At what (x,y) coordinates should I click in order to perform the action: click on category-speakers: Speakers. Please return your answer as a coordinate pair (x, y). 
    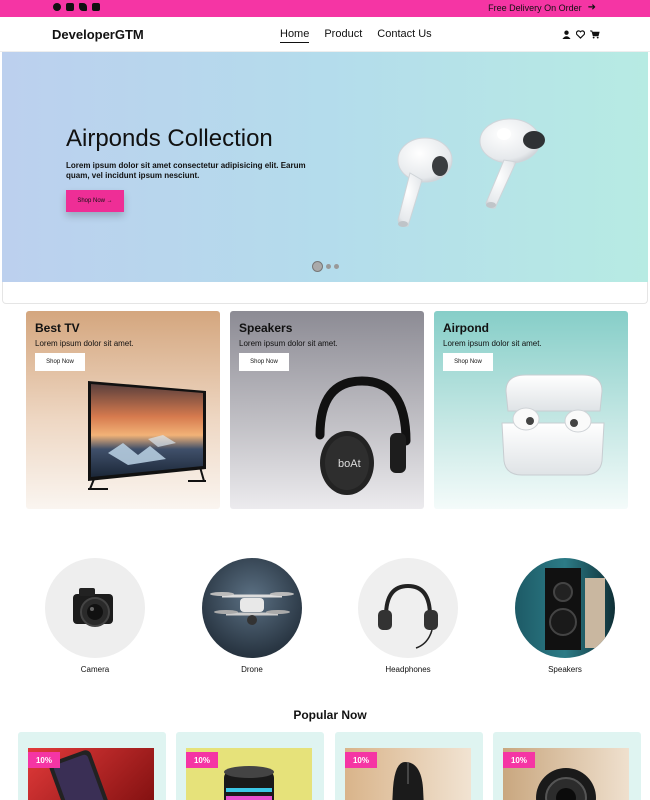
    Looking at the image, I should click on (565, 616).